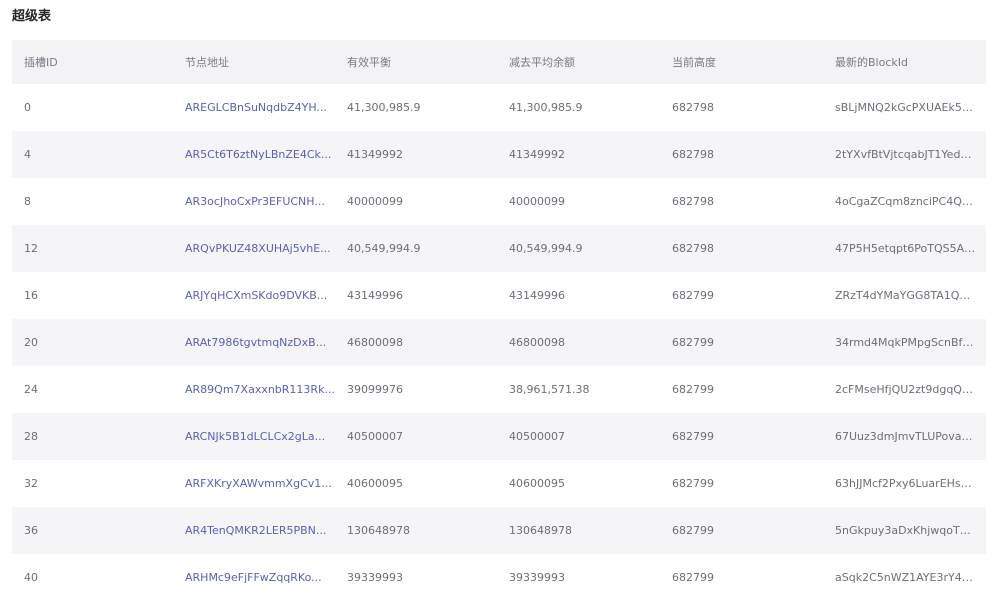  Describe the element at coordinates (907, 436) in the screenshot. I see `latest-block-id-cell: 67Uuz3dmJmvTLUPova5···` at that location.